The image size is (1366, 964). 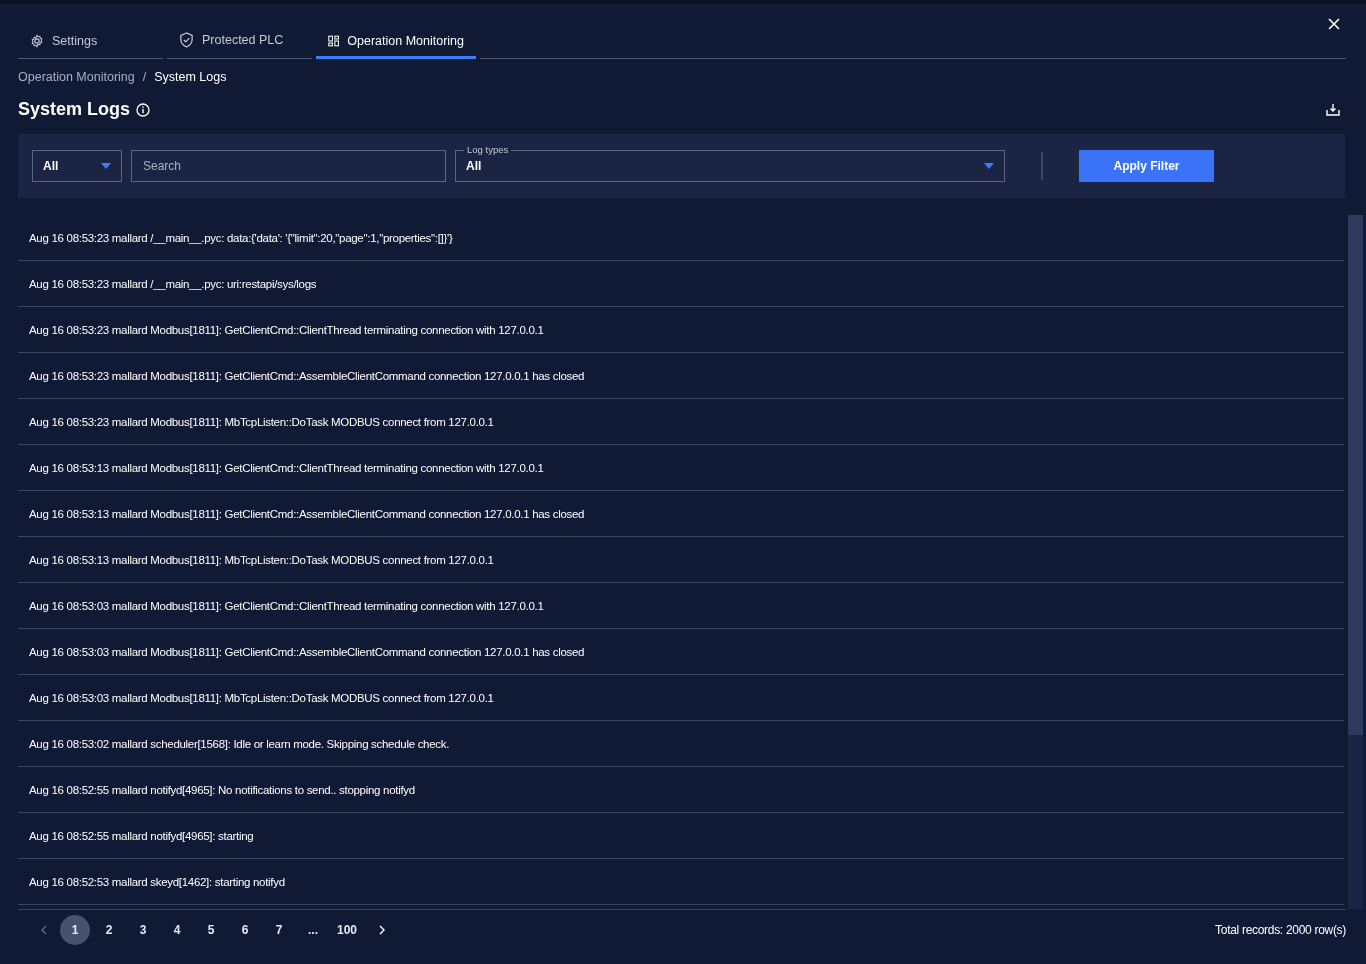 What do you see at coordinates (1146, 166) in the screenshot?
I see `apply-filter-button: Apply Filter` at bounding box center [1146, 166].